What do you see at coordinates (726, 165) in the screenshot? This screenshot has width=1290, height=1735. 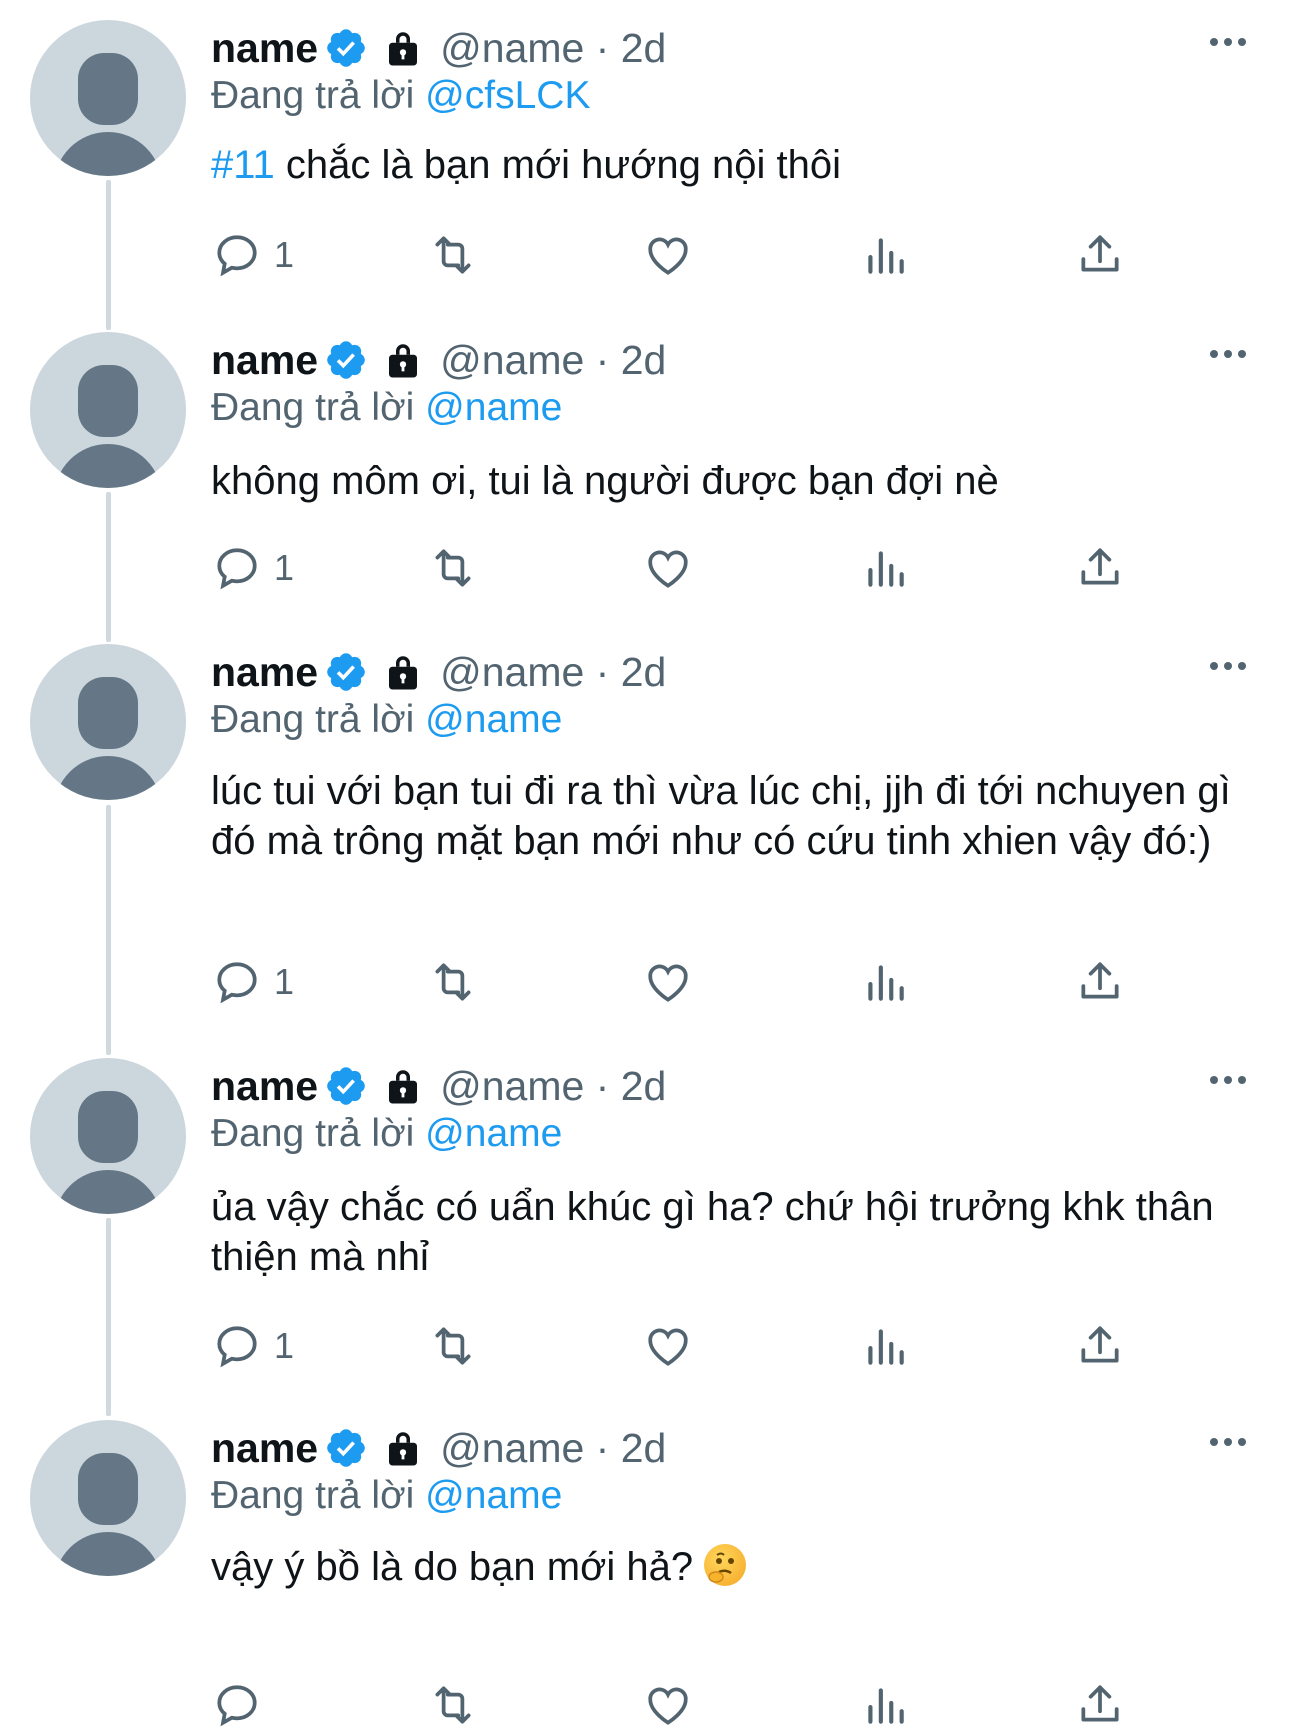 I see `tweet-text: #11 chắc là bạn mới hướng nội thôi` at bounding box center [726, 165].